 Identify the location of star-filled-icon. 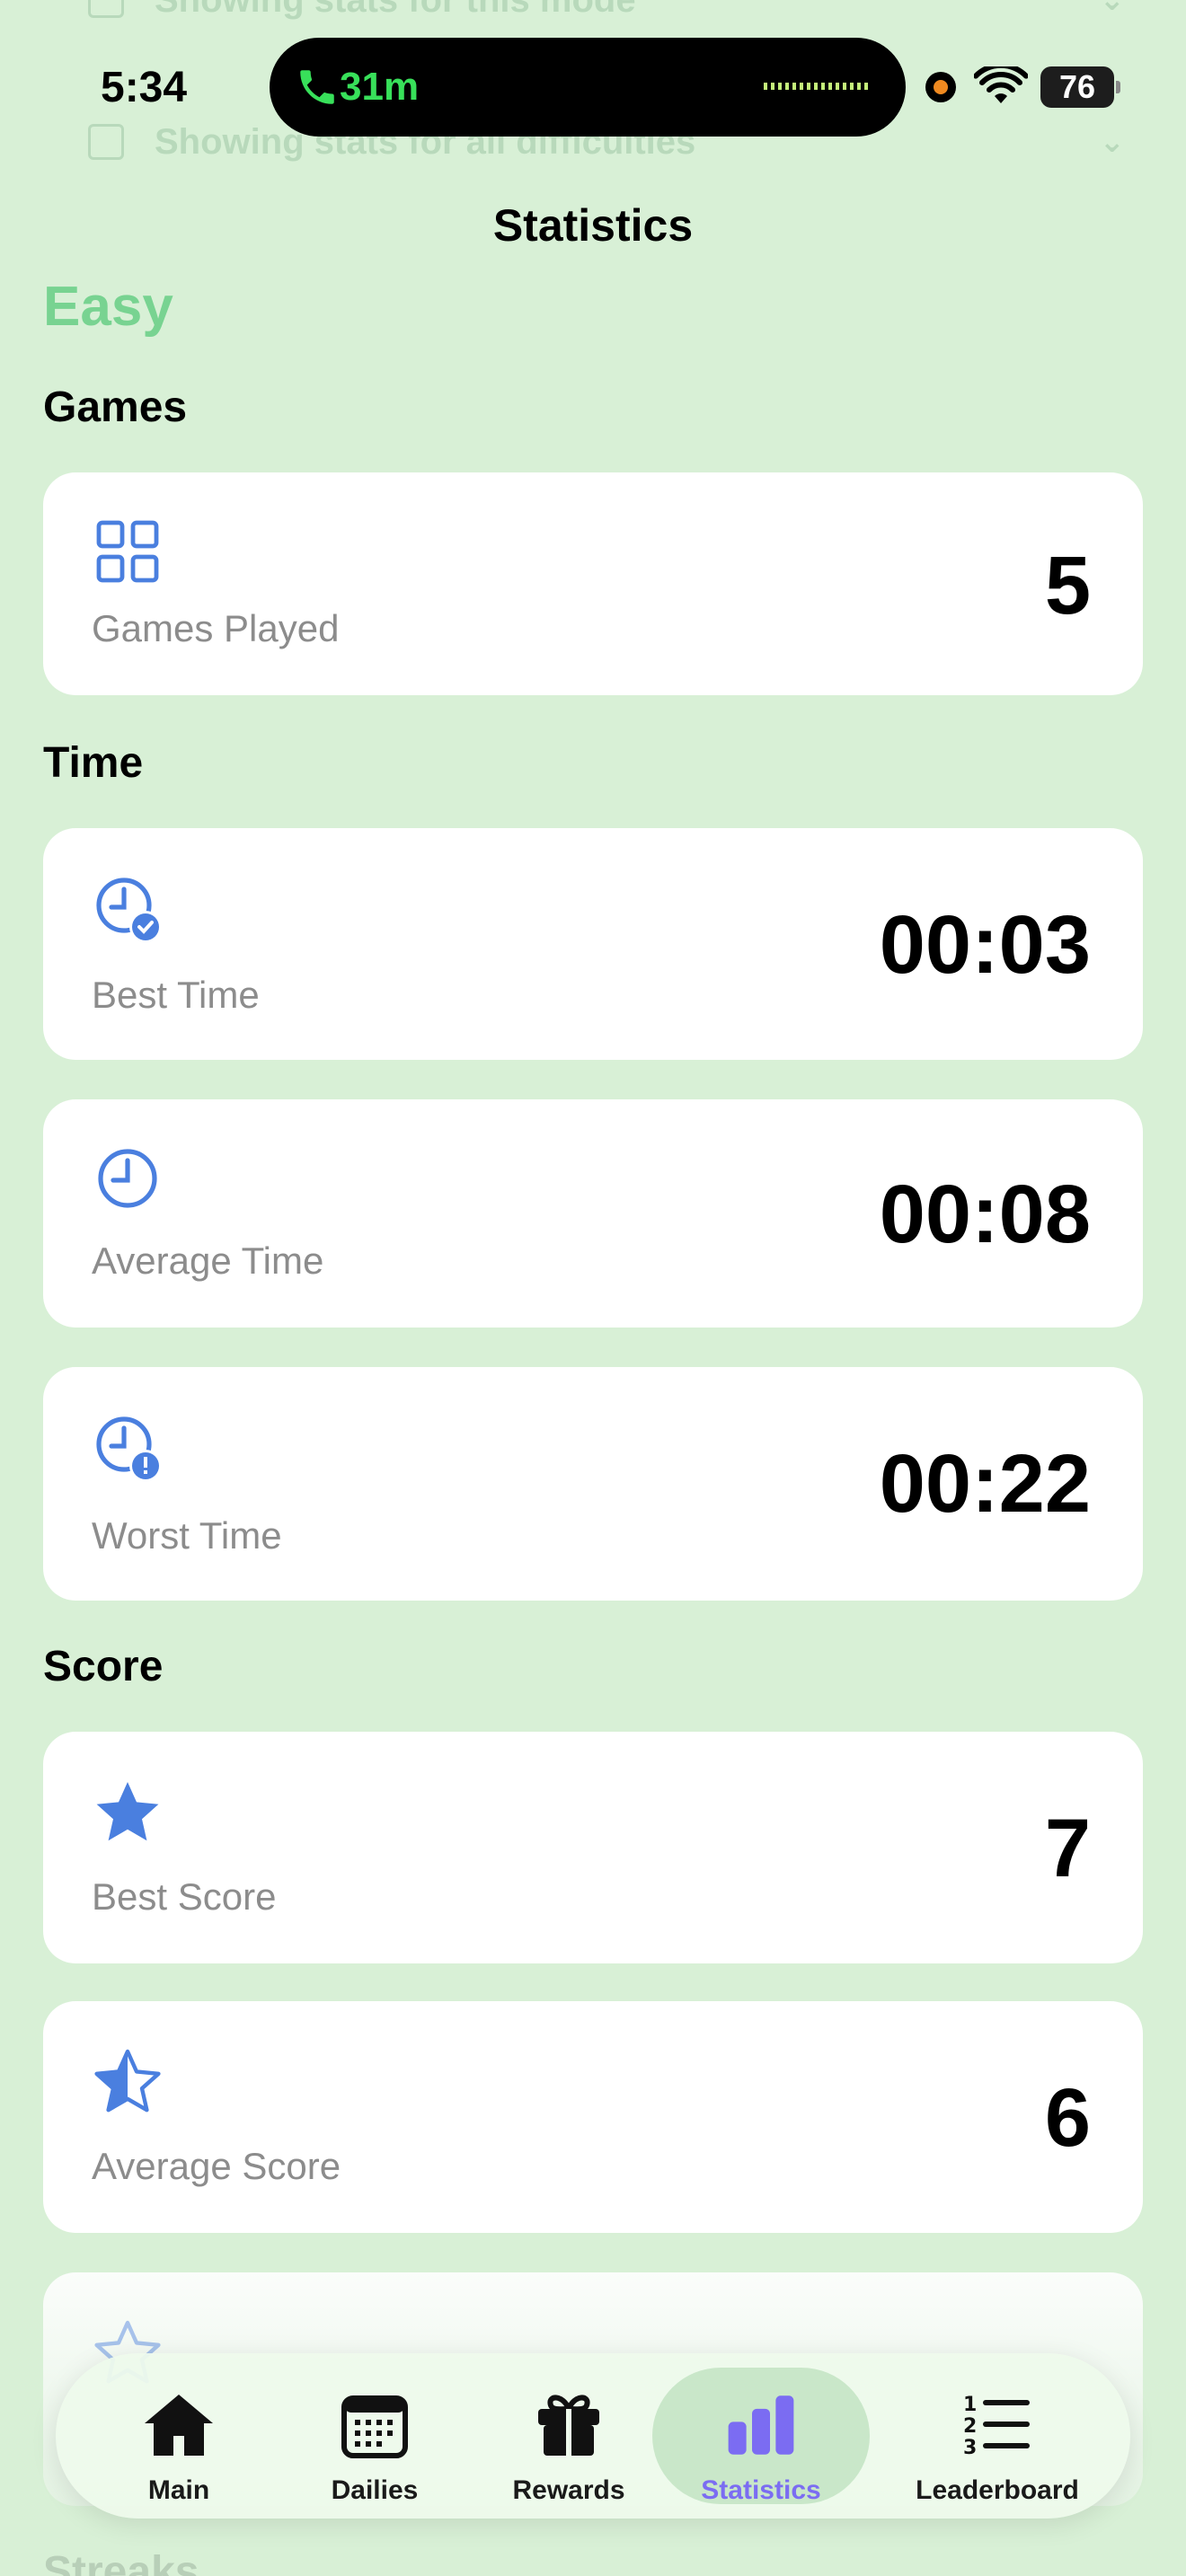
(127, 1811).